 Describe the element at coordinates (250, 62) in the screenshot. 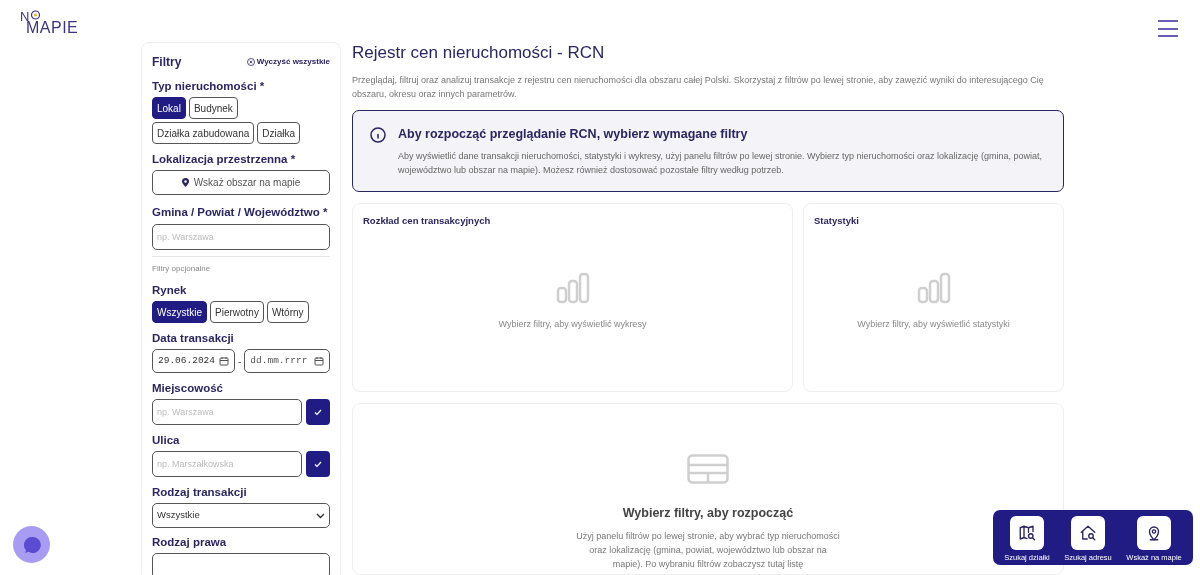

I see `close-circle-icon` at that location.